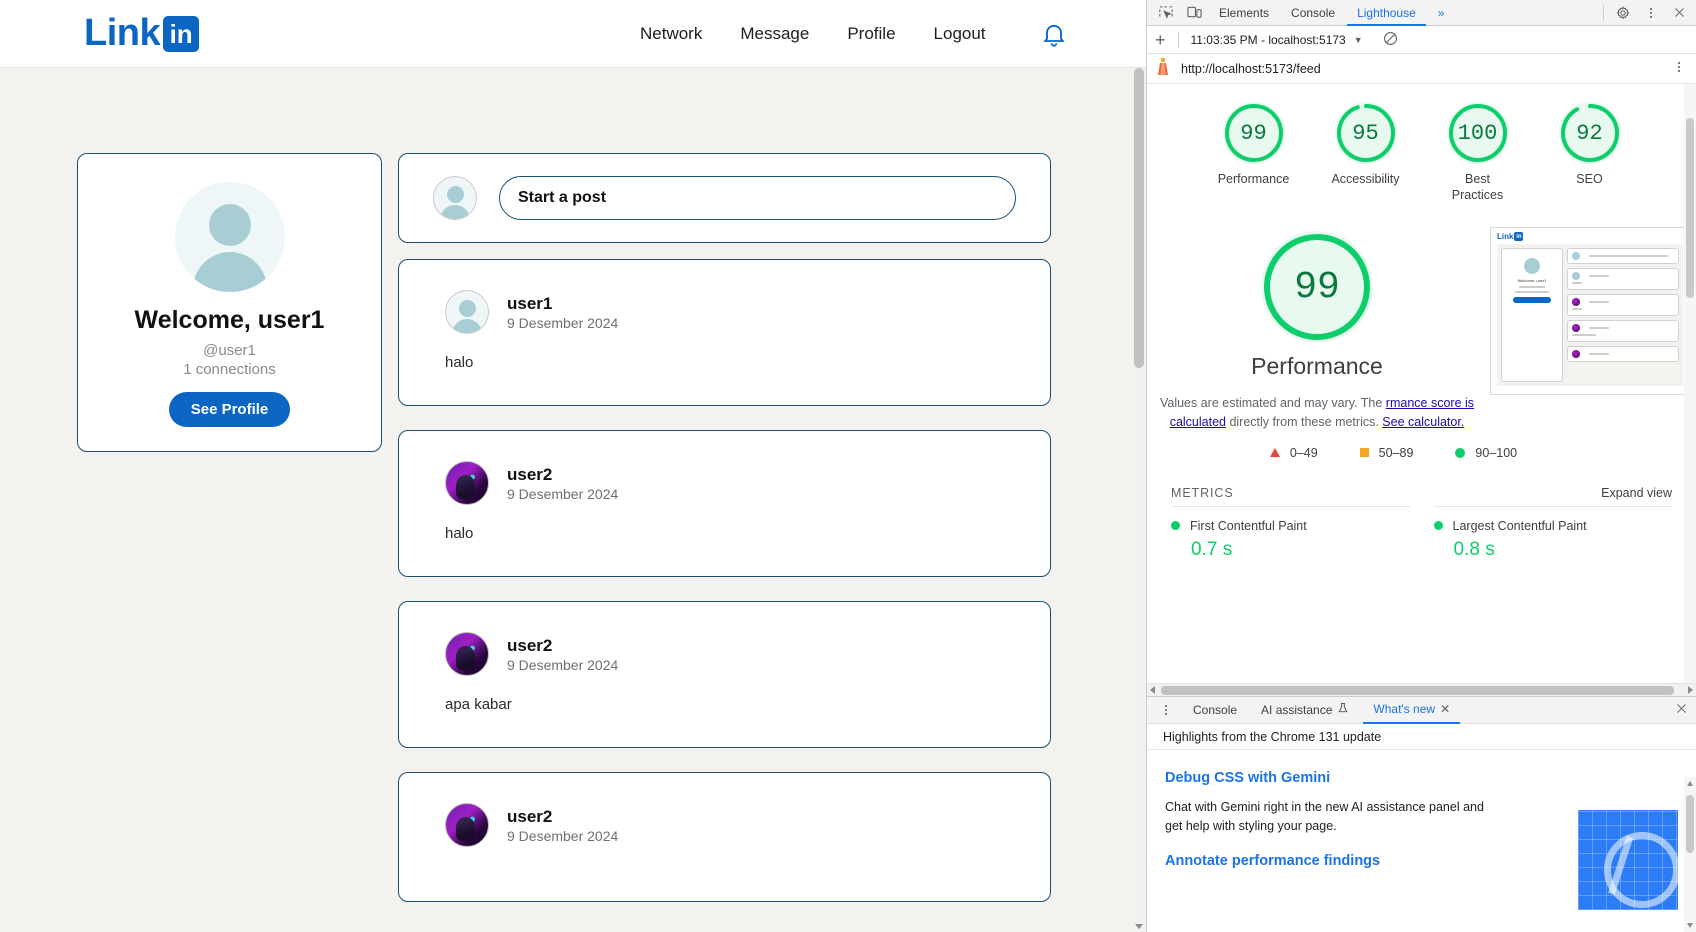 This screenshot has width=1696, height=932. I want to click on post-card: user2 9 Desember 2024 halo, so click(724, 503).